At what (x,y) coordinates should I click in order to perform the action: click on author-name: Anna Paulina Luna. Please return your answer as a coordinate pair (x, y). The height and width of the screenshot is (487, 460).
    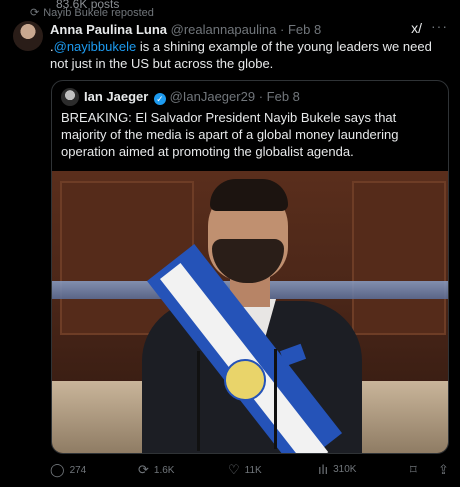
    Looking at the image, I should click on (108, 29).